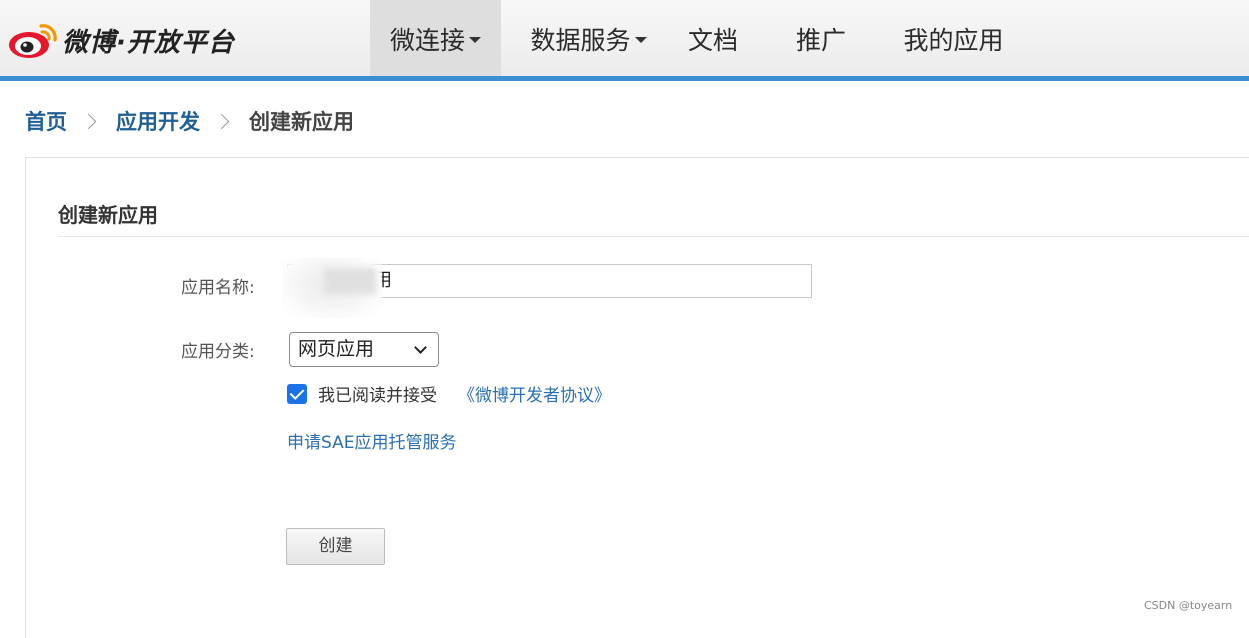 The height and width of the screenshot is (638, 1249). Describe the element at coordinates (371, 440) in the screenshot. I see `sae-hosting-link: 申请SAE应用托管服务` at that location.